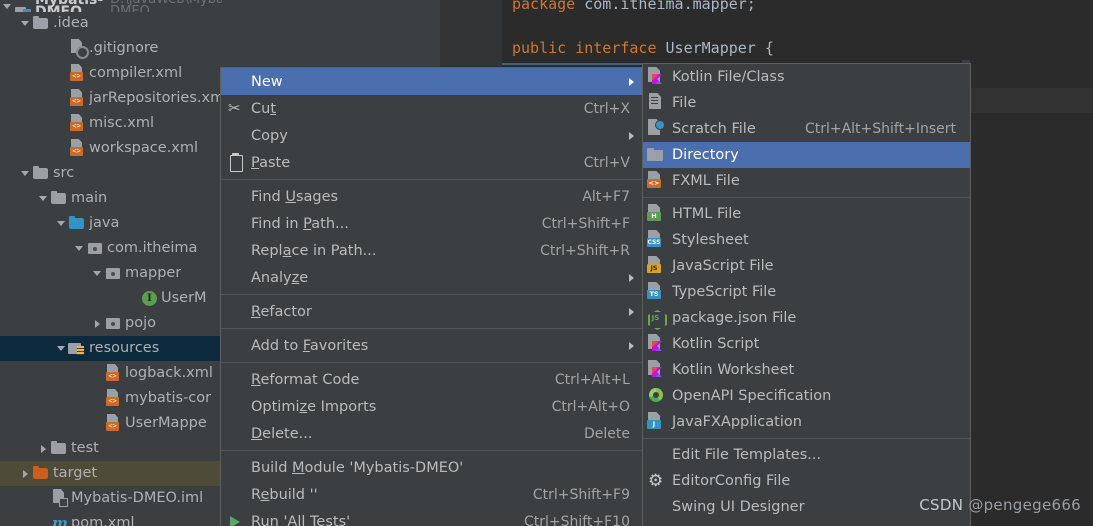  Describe the element at coordinates (111, 98) in the screenshot. I see `tree-row: jarRepositories.xm` at that location.